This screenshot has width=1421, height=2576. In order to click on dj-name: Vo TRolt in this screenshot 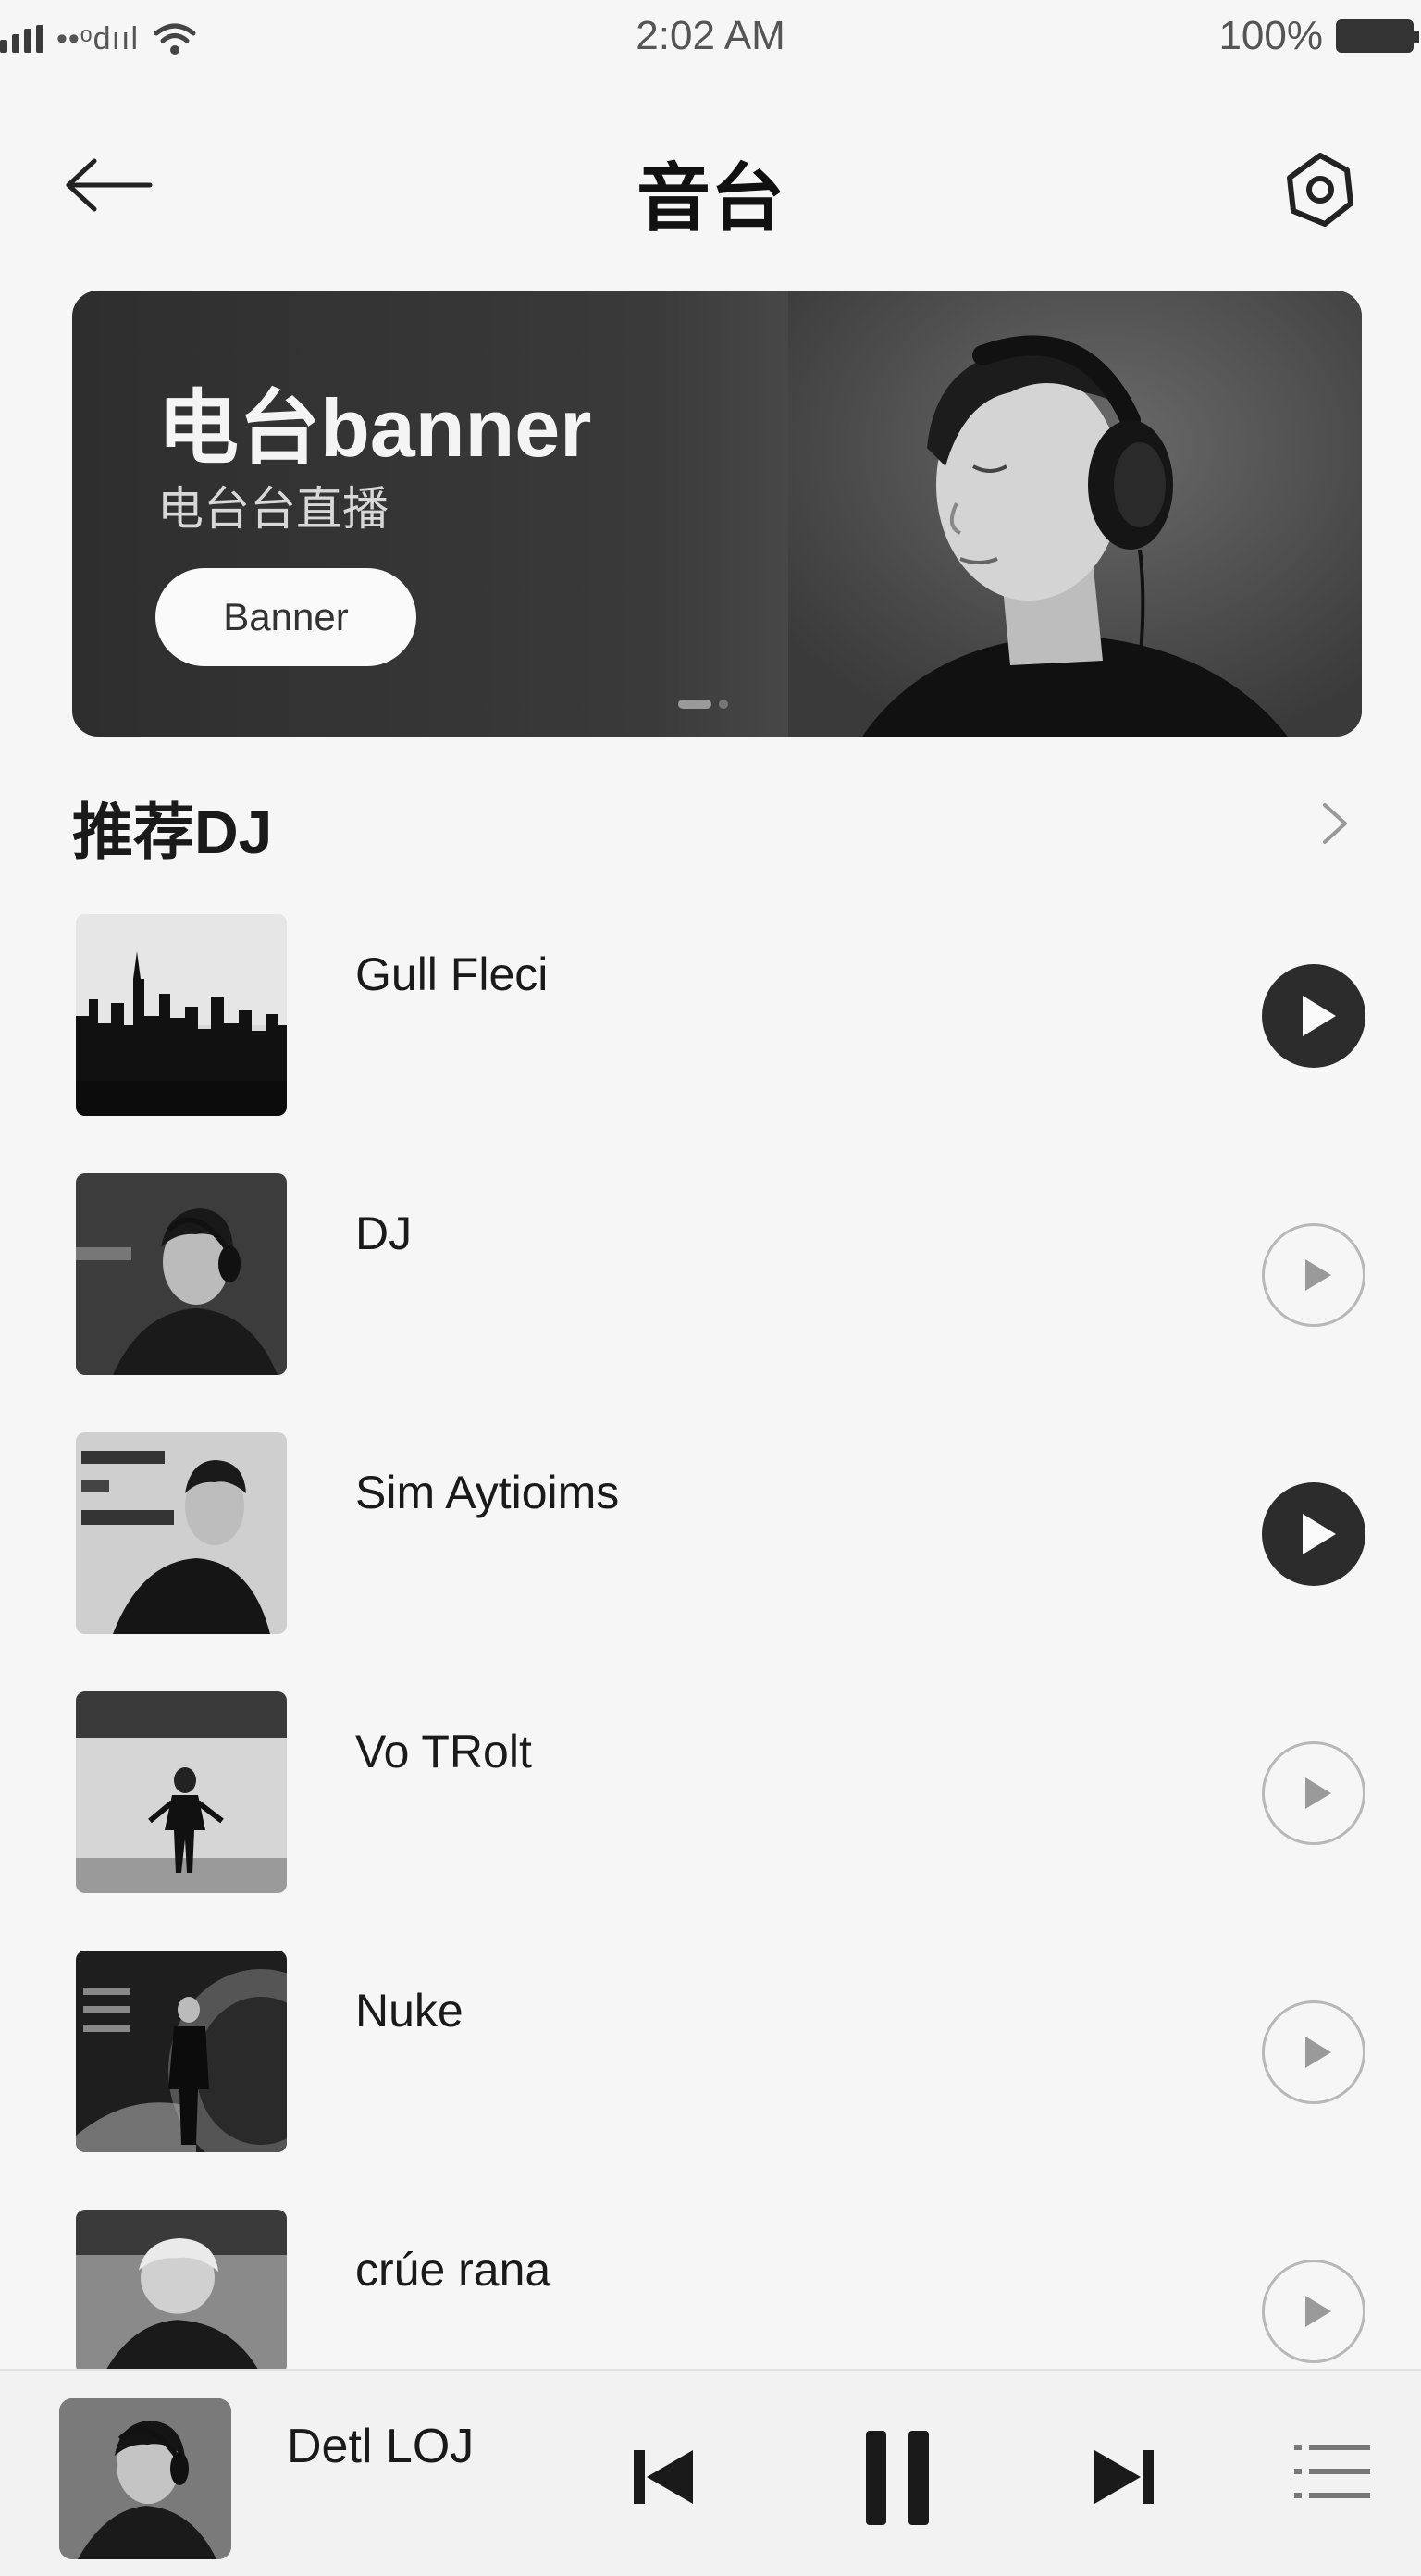, I will do `click(443, 1751)`.